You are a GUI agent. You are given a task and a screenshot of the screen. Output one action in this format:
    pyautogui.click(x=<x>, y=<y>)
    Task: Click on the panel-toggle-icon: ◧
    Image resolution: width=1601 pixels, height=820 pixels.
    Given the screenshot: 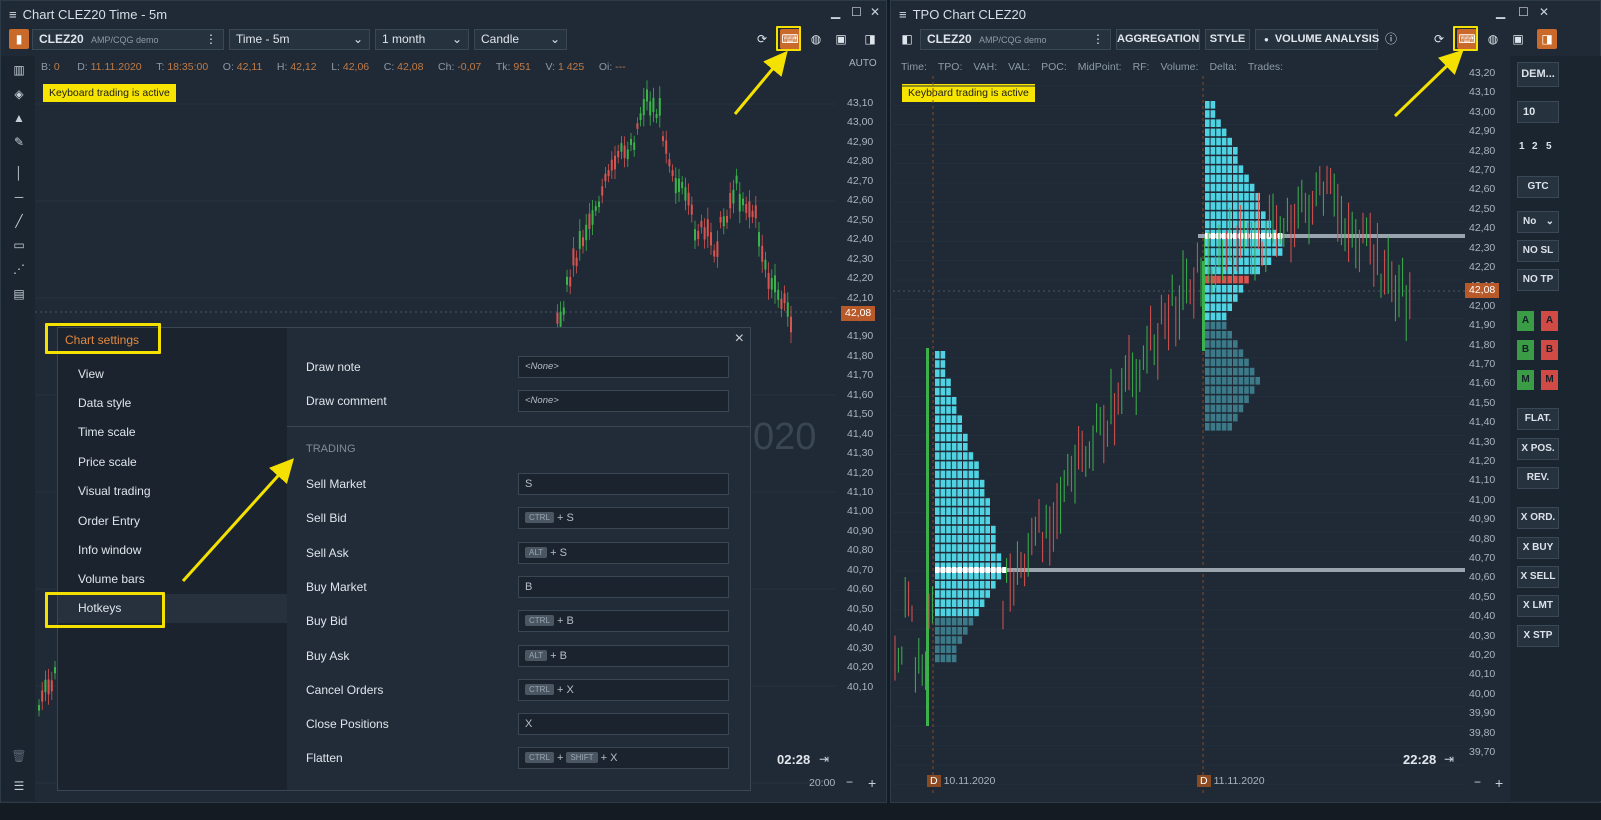 What is the action you would take?
    pyautogui.click(x=907, y=39)
    